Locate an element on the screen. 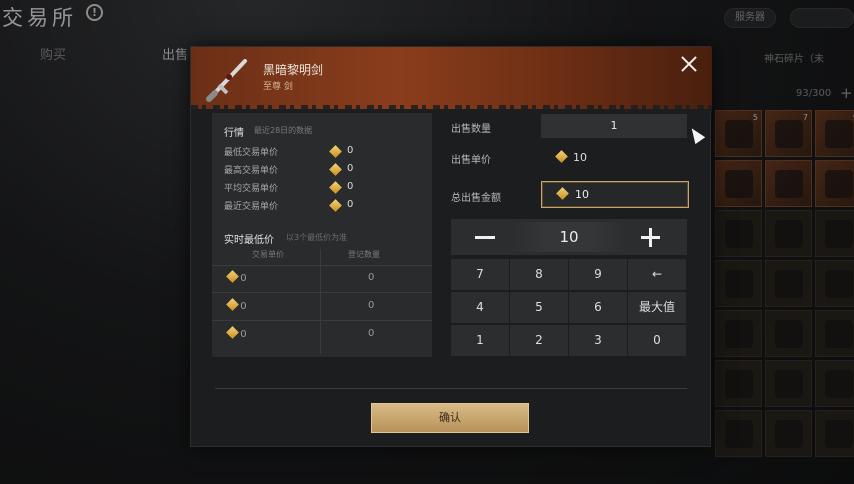 The image size is (854, 484). minus-icon is located at coordinates (485, 237).